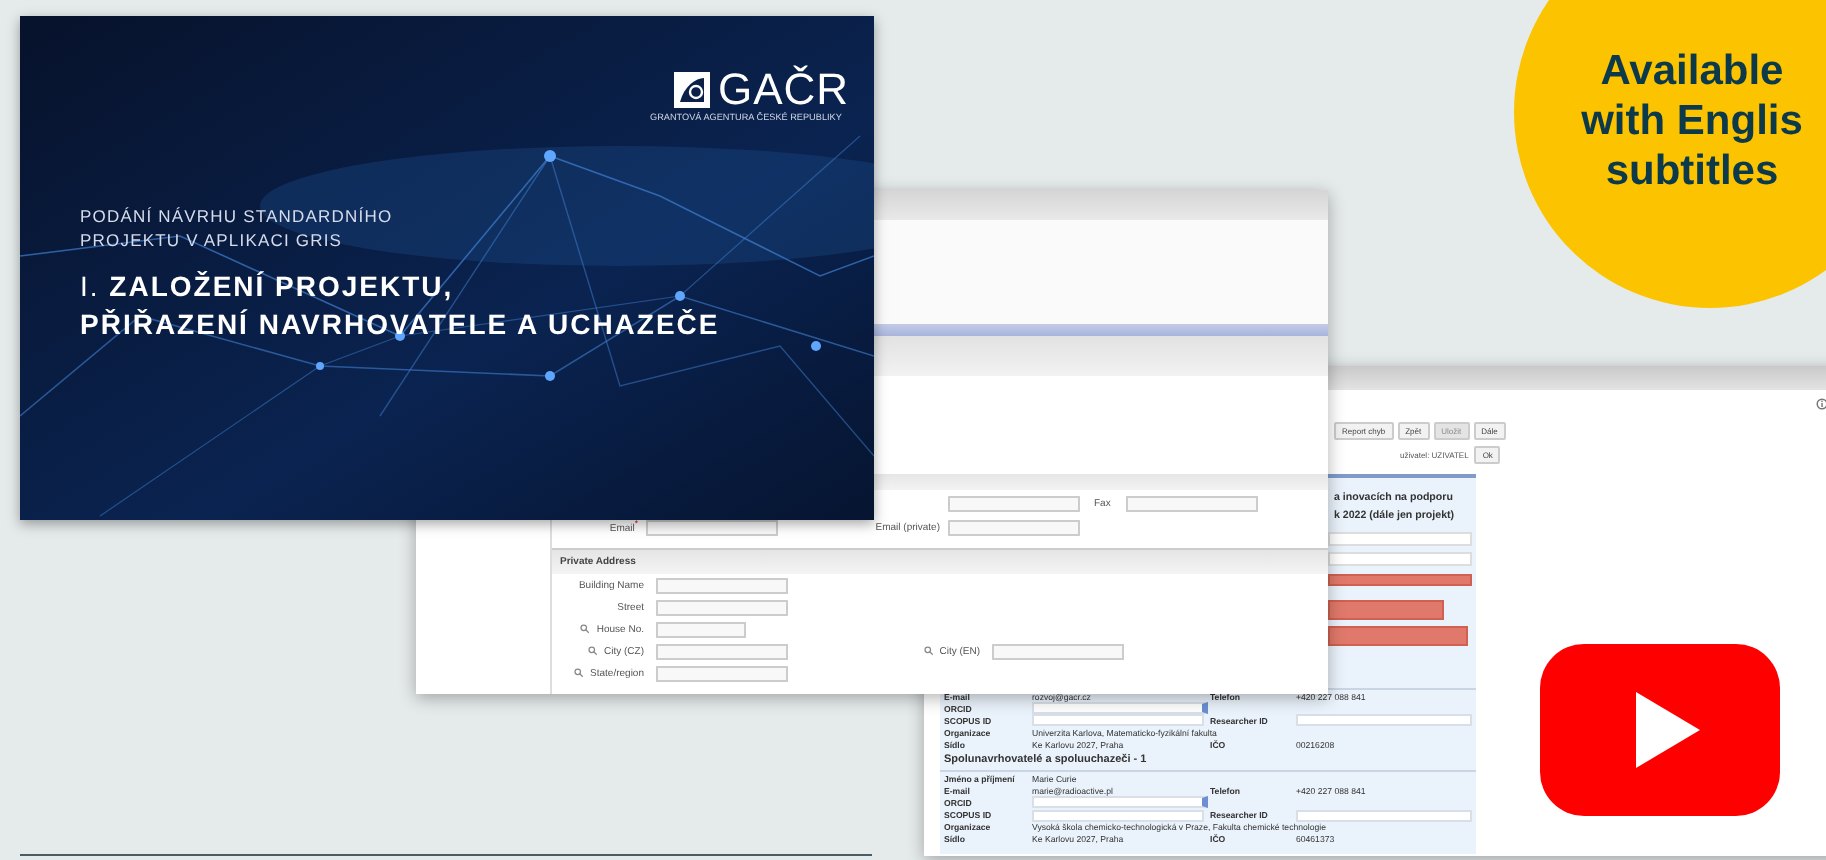 The width and height of the screenshot is (1826, 860). Describe the element at coordinates (1821, 404) in the screenshot. I see `info-icon` at that location.